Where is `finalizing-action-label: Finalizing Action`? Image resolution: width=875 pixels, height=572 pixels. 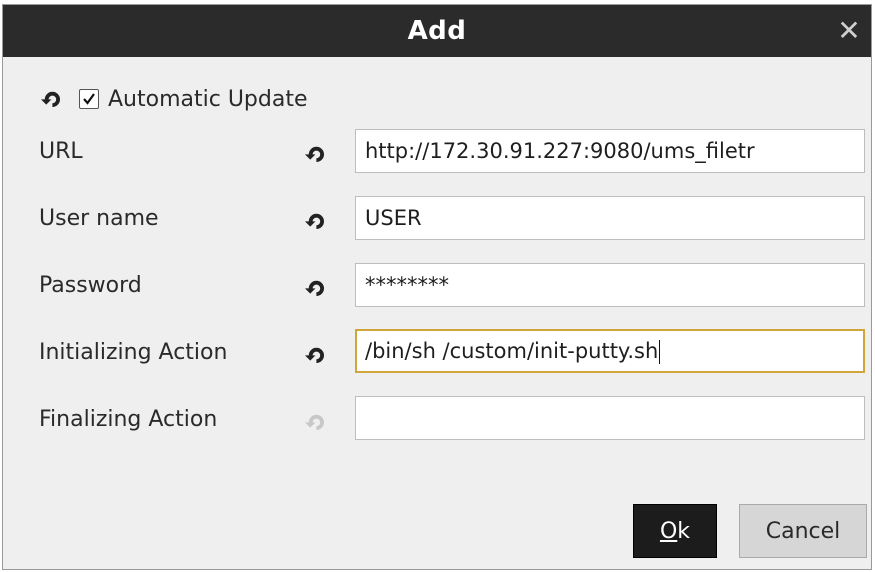 finalizing-action-label: Finalizing Action is located at coordinates (128, 419).